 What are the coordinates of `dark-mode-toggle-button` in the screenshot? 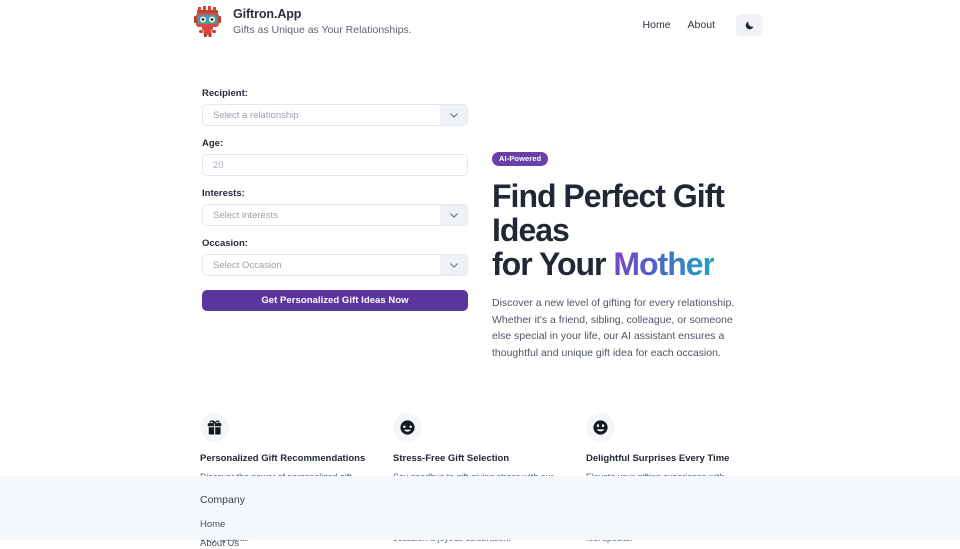 It's located at (749, 25).